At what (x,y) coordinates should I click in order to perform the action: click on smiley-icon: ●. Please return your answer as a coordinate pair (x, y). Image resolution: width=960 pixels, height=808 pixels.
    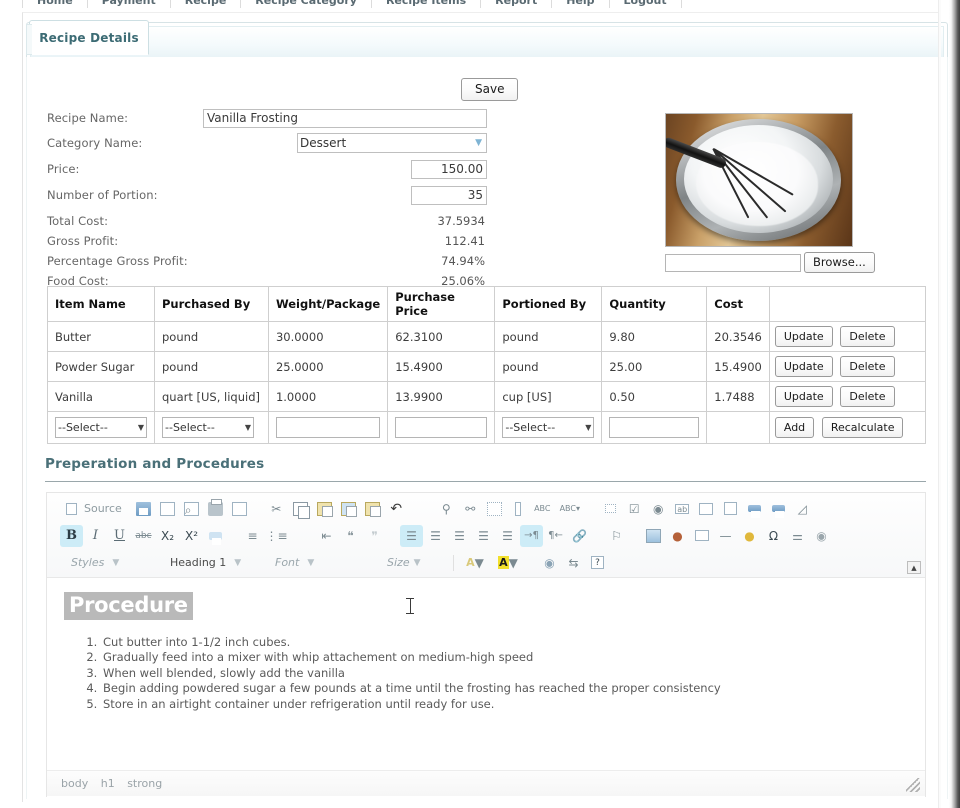
    Looking at the image, I should click on (749, 536).